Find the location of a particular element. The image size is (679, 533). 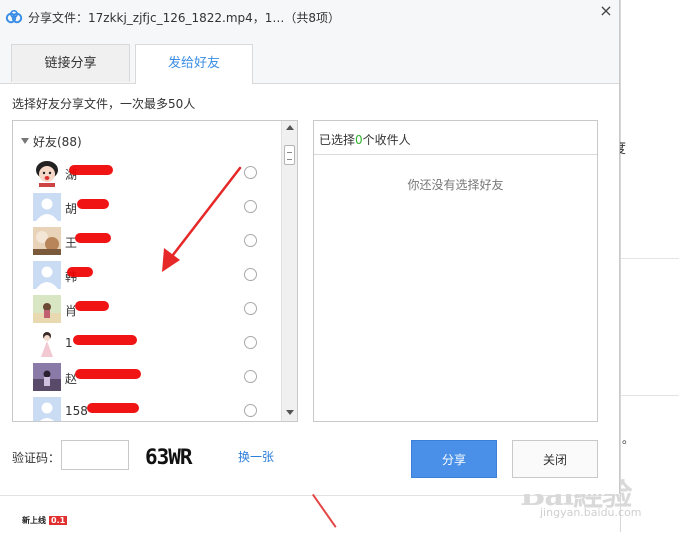

background-logo-tag: 0.1 is located at coordinates (58, 520).